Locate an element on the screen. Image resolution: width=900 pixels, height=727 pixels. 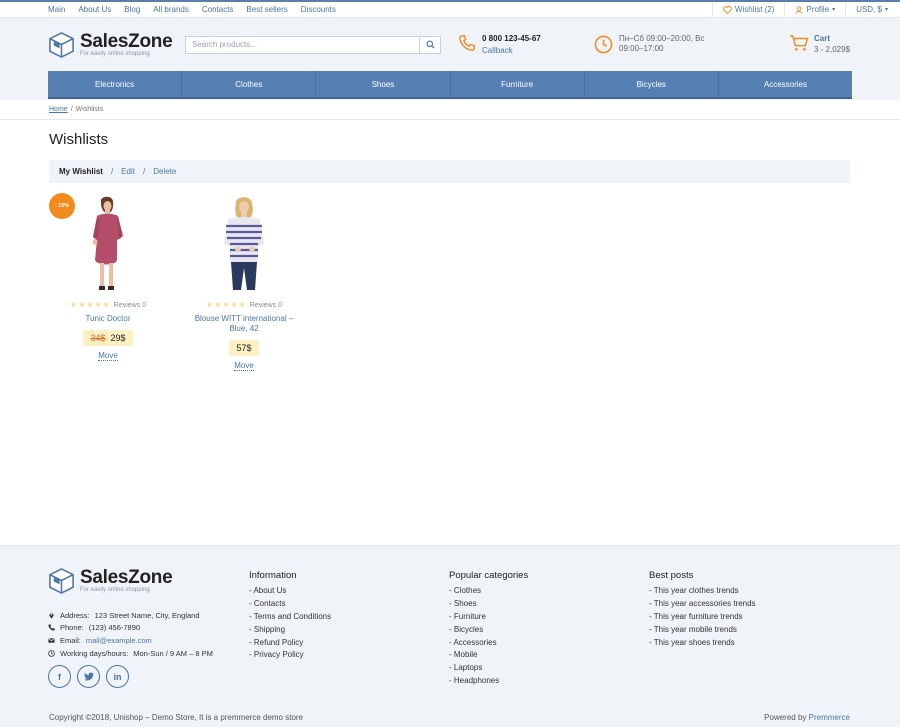
logo: SalesZone For easily online shopping is located at coordinates (116, 44).